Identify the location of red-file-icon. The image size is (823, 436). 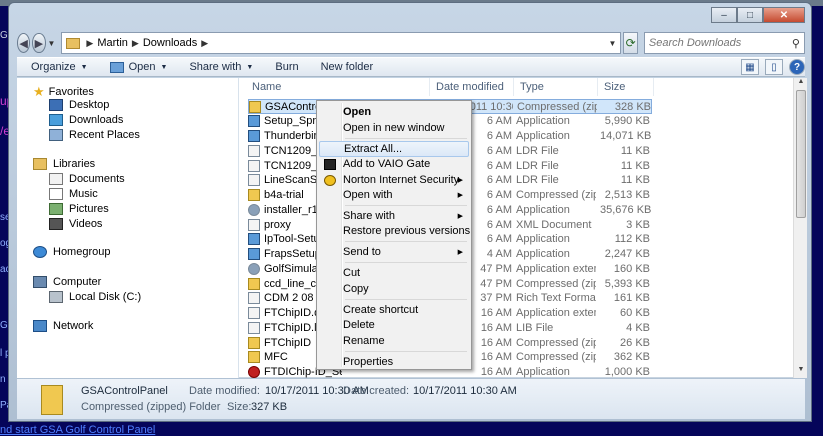
(254, 372).